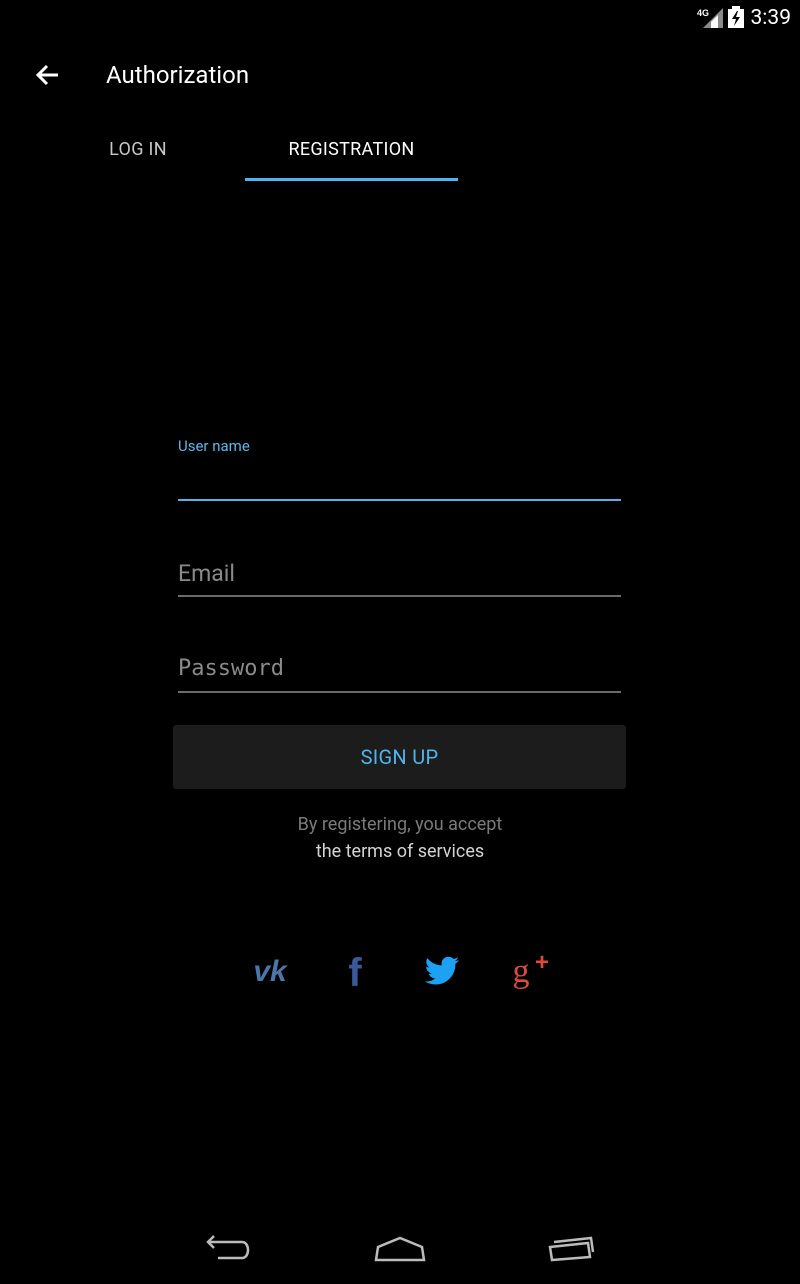 The width and height of the screenshot is (800, 1284). I want to click on nav-recents-button, so click(570, 1250).